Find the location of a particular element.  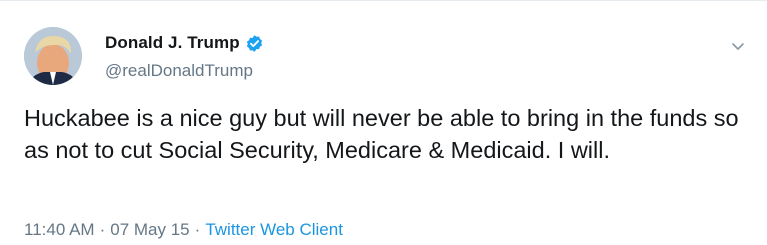

tweet-meta: 11:40 AM · 07 May 15 · Twitter Web Client is located at coordinates (183, 230).